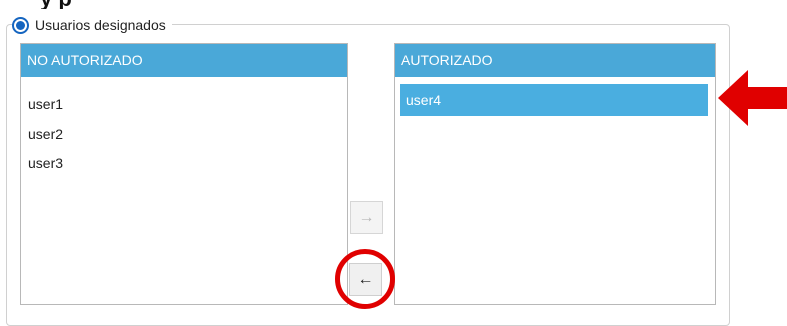  I want to click on radio-dot, so click(20, 25).